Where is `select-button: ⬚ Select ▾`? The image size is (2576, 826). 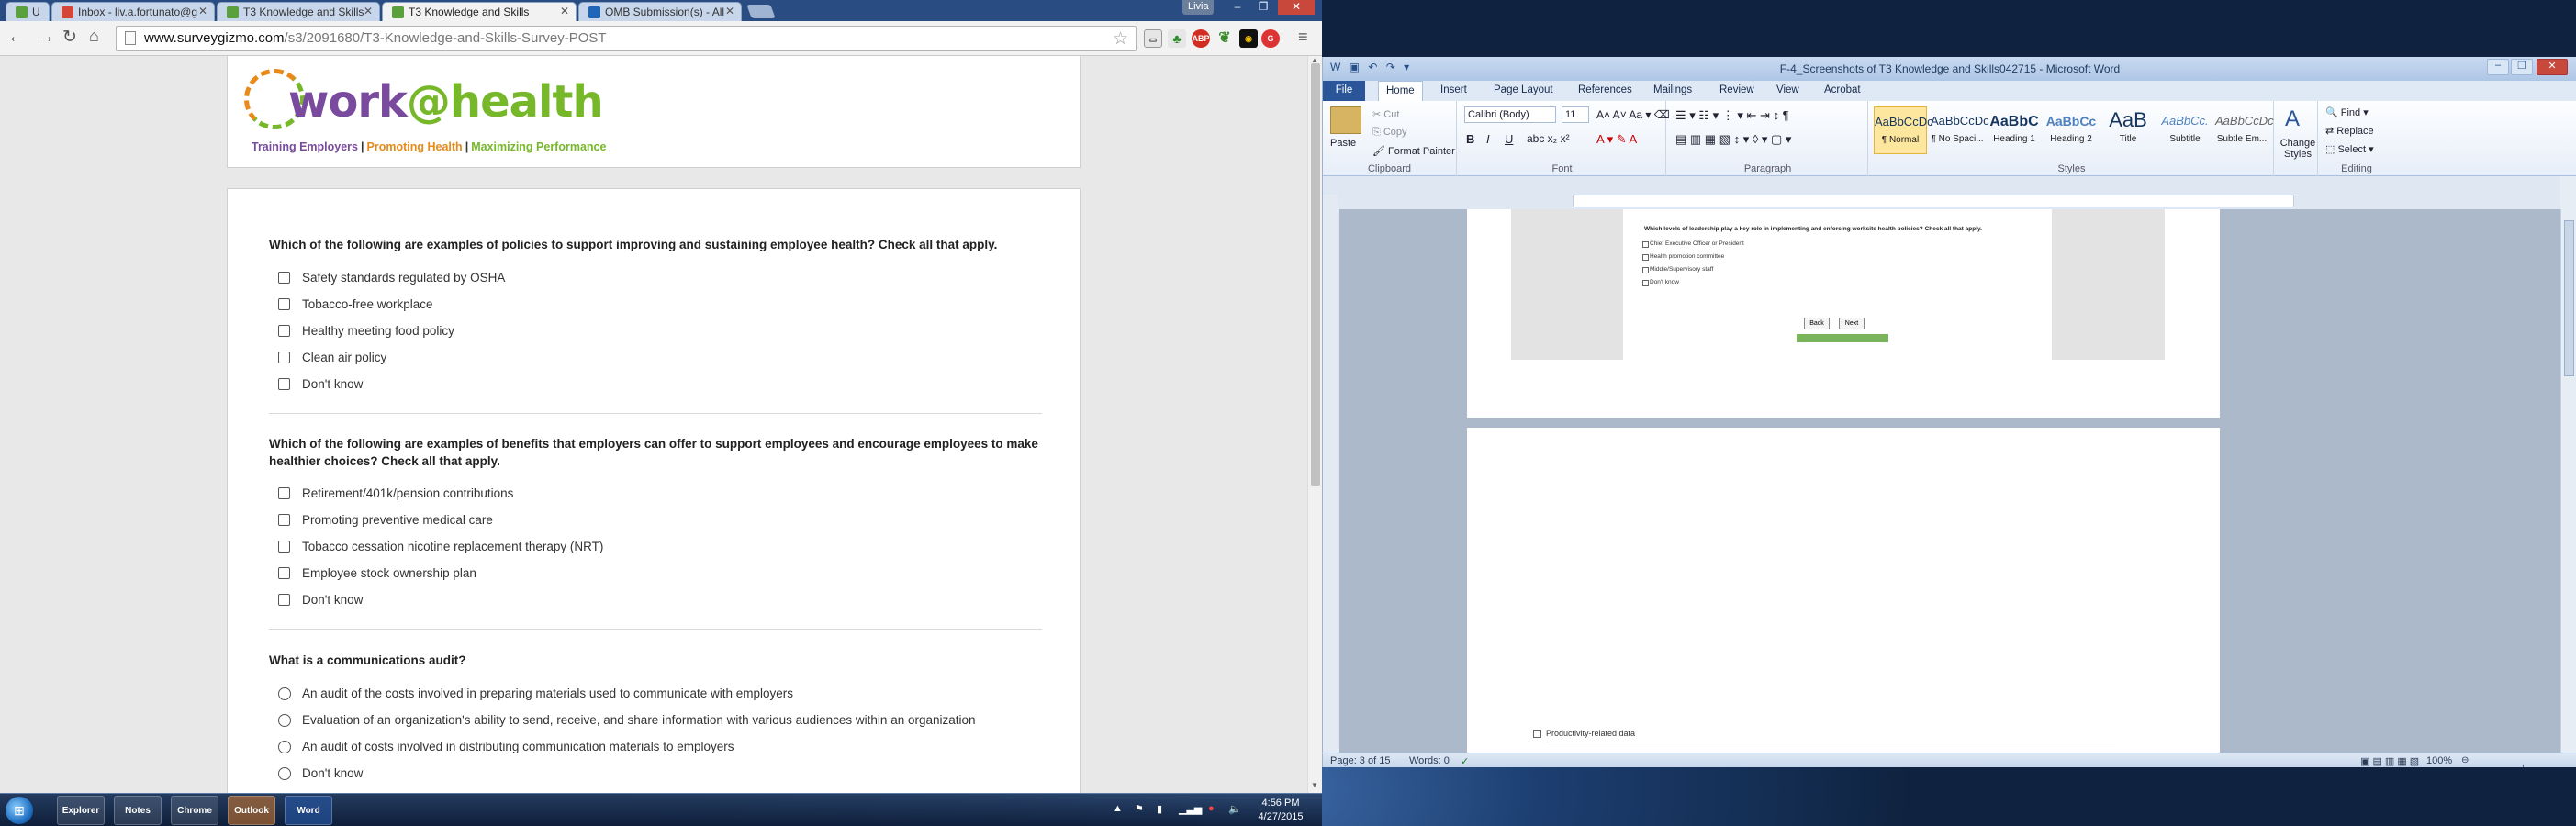
select-button: ⬚ Select ▾ is located at coordinates (2349, 149).